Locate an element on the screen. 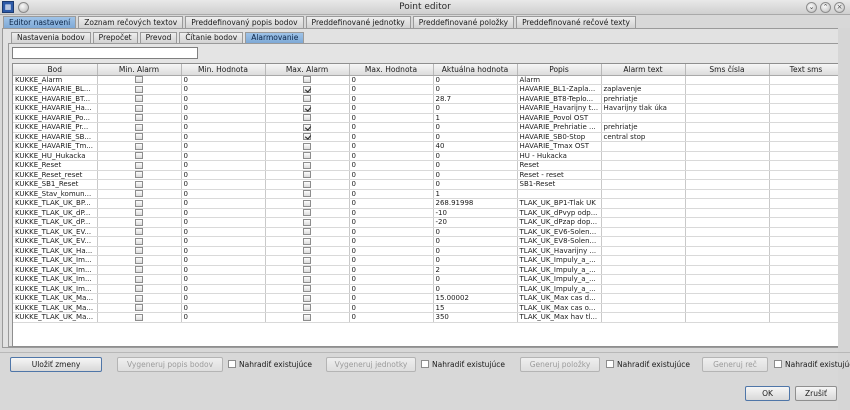 The image size is (850, 410). cell-popis: TLAK_UK_BP1-Tlak UK is located at coordinates (559, 203).